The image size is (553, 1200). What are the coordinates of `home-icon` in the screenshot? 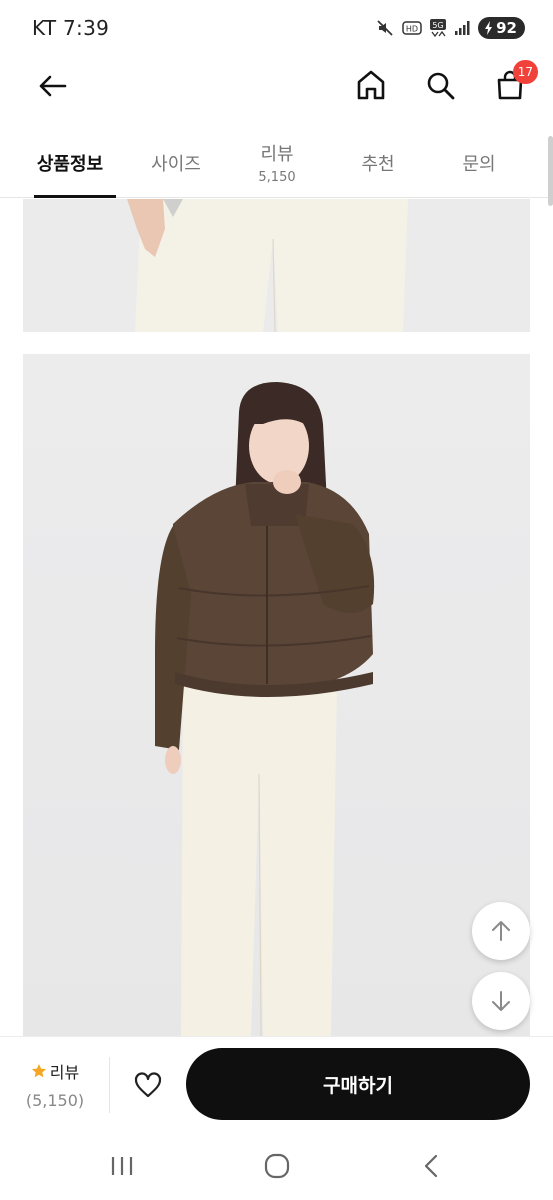 It's located at (371, 85).